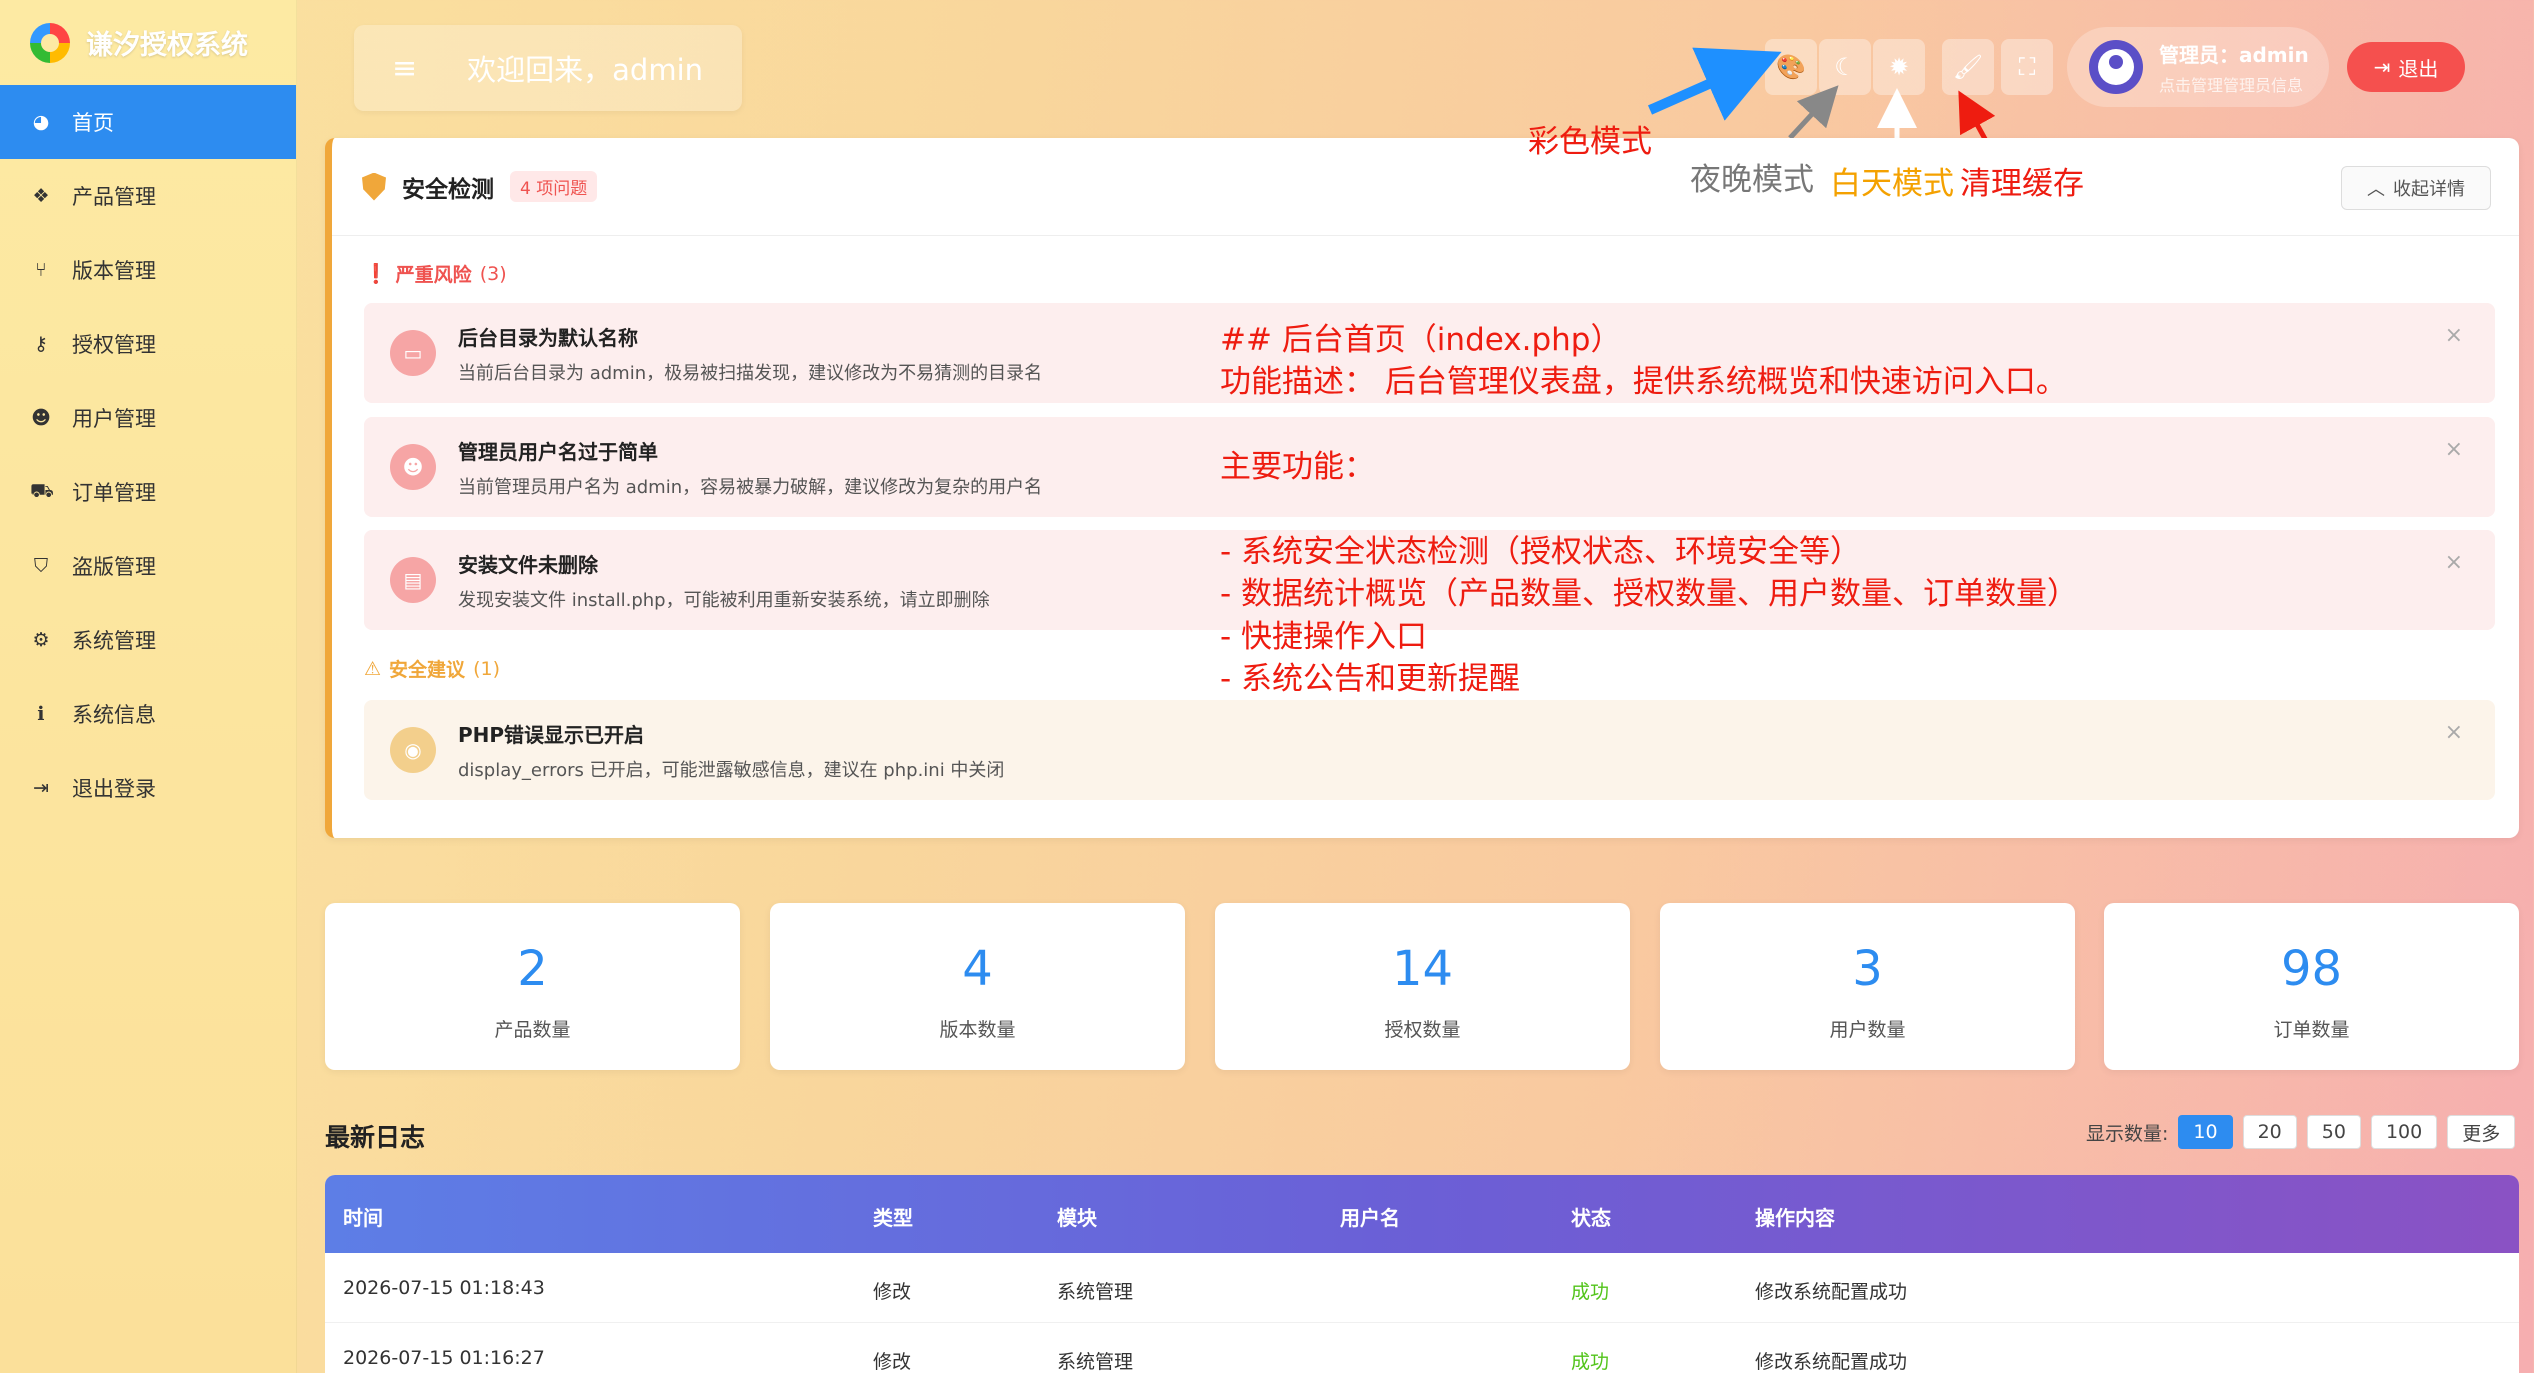 This screenshot has width=2534, height=1373. I want to click on sidebar-item-licenses: ⚷ 授权管理, so click(148, 344).